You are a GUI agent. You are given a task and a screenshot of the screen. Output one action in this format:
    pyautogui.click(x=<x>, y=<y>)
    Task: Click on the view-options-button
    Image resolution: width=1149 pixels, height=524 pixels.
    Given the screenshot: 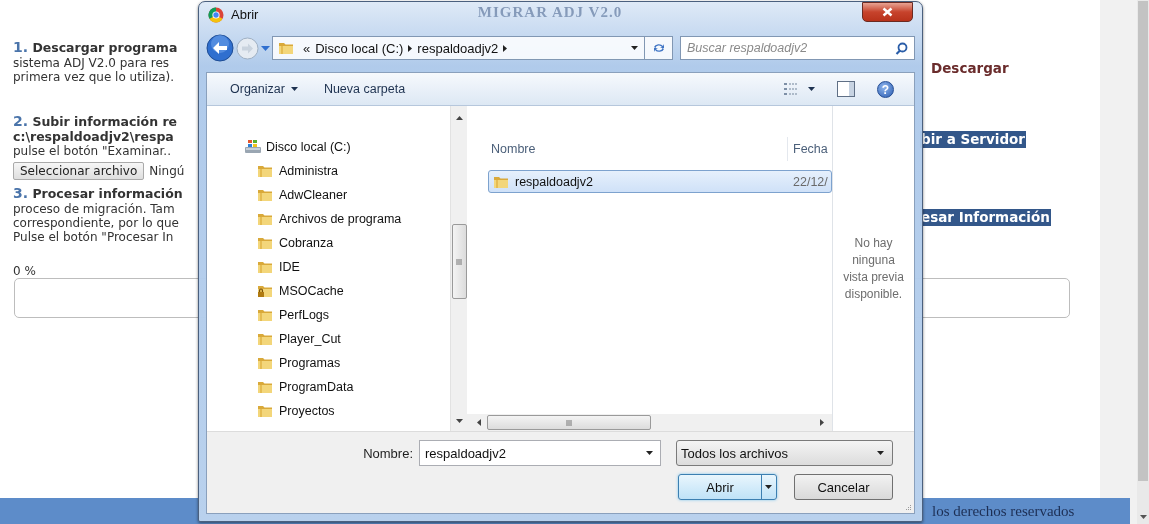 What is the action you would take?
    pyautogui.click(x=799, y=89)
    